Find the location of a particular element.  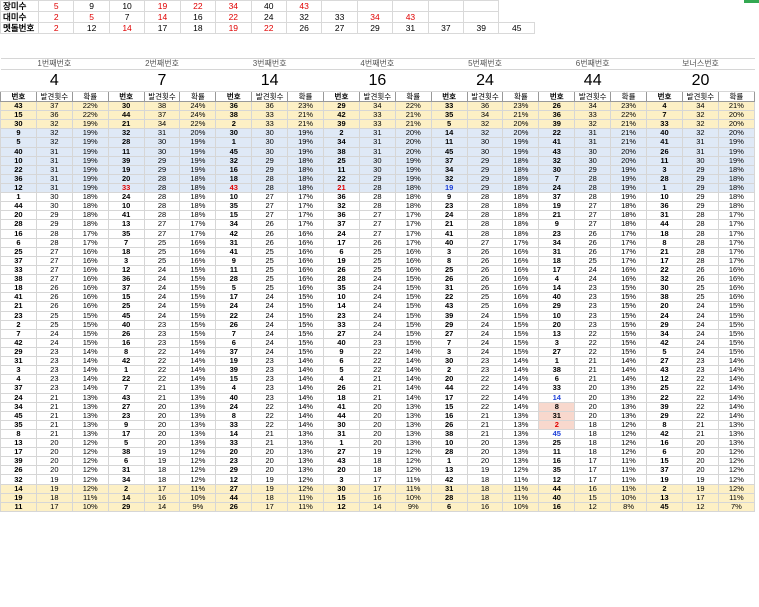

number-cell: 44 is located at coordinates (664, 224).